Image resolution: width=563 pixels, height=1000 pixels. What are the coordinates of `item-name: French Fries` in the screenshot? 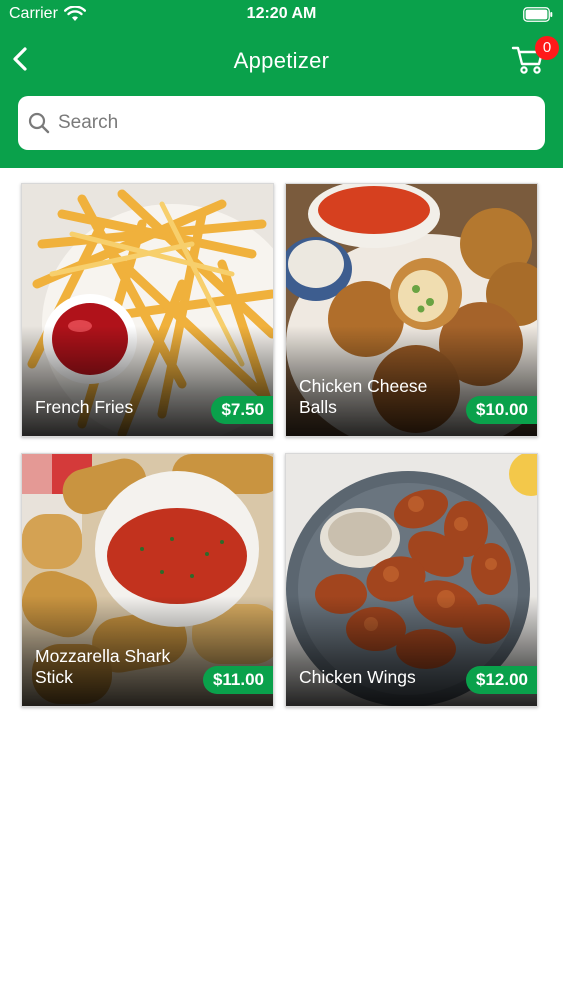 It's located at (84, 407).